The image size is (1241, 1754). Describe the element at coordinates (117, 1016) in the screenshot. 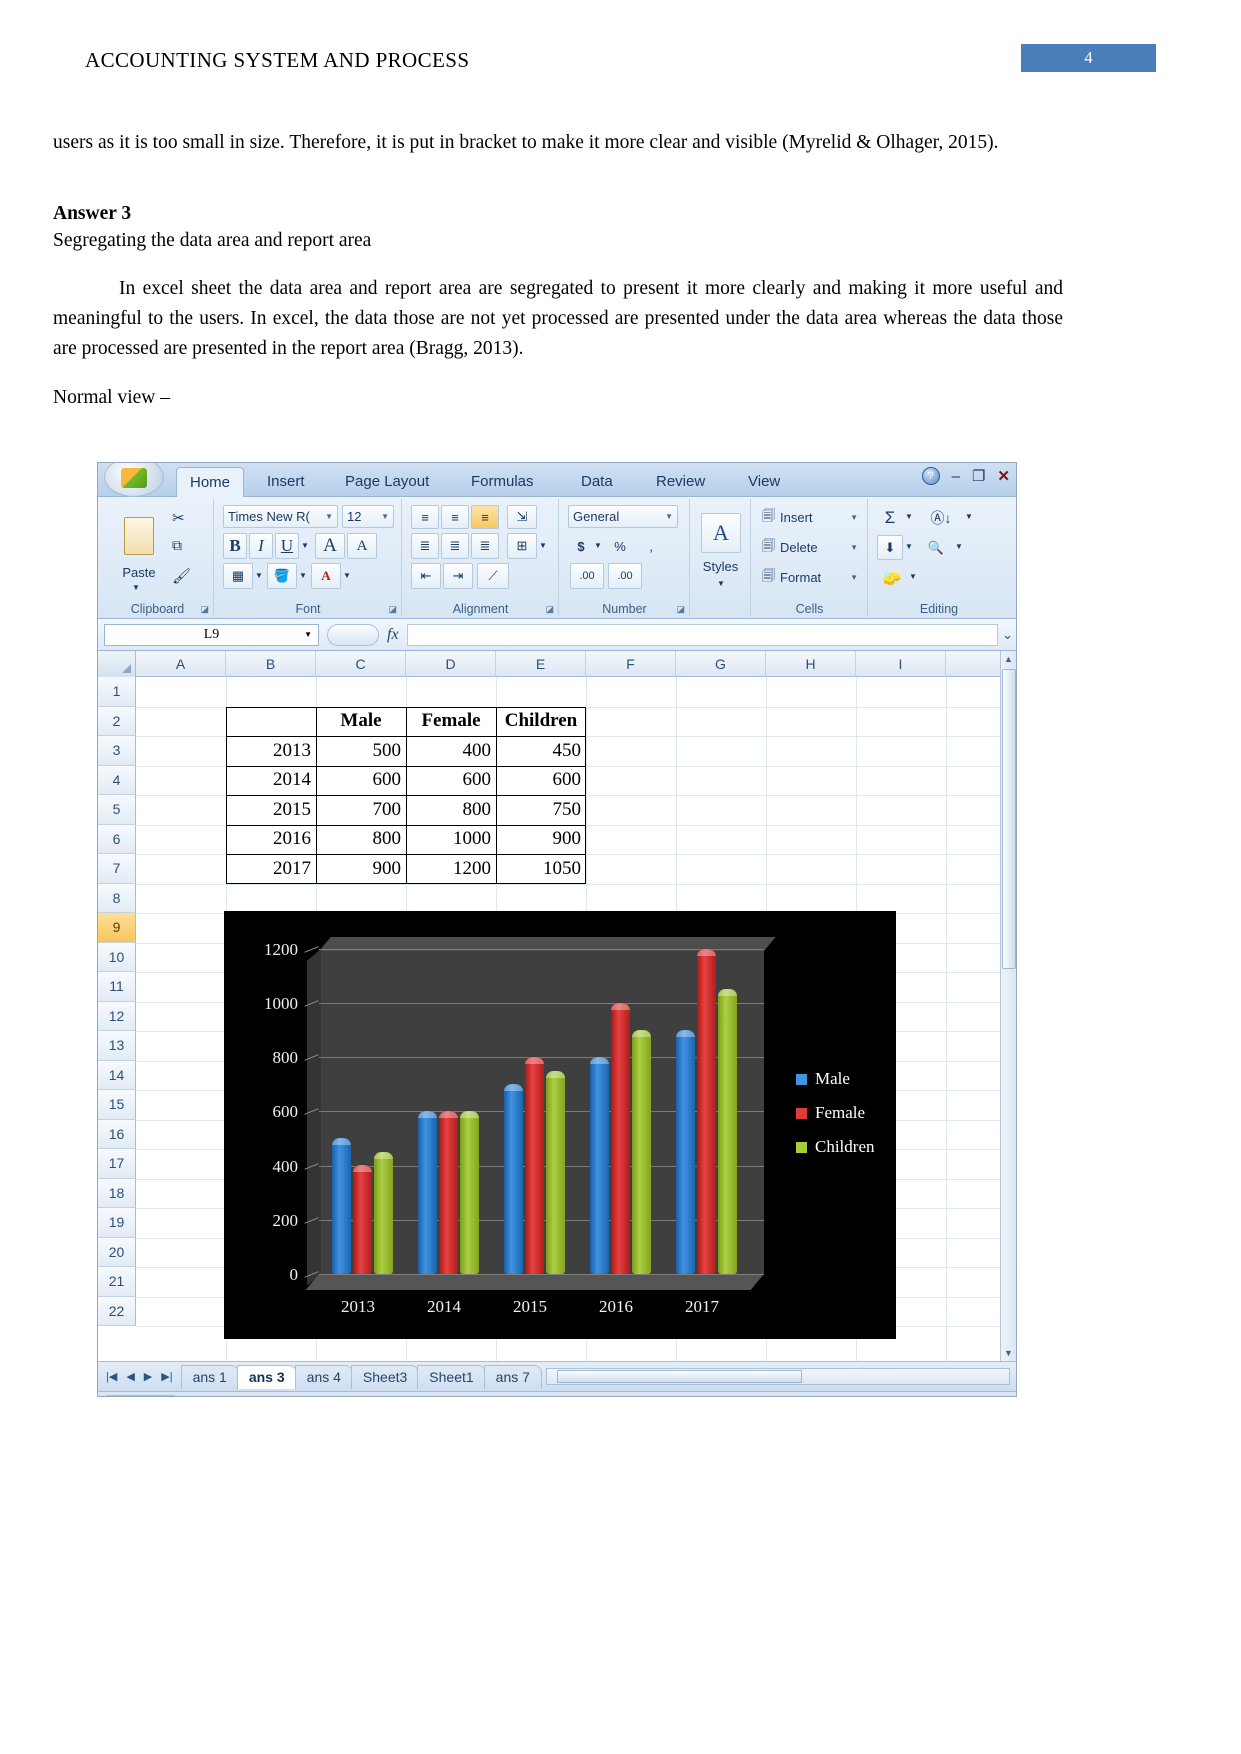

I see `row-header-12: 12` at that location.